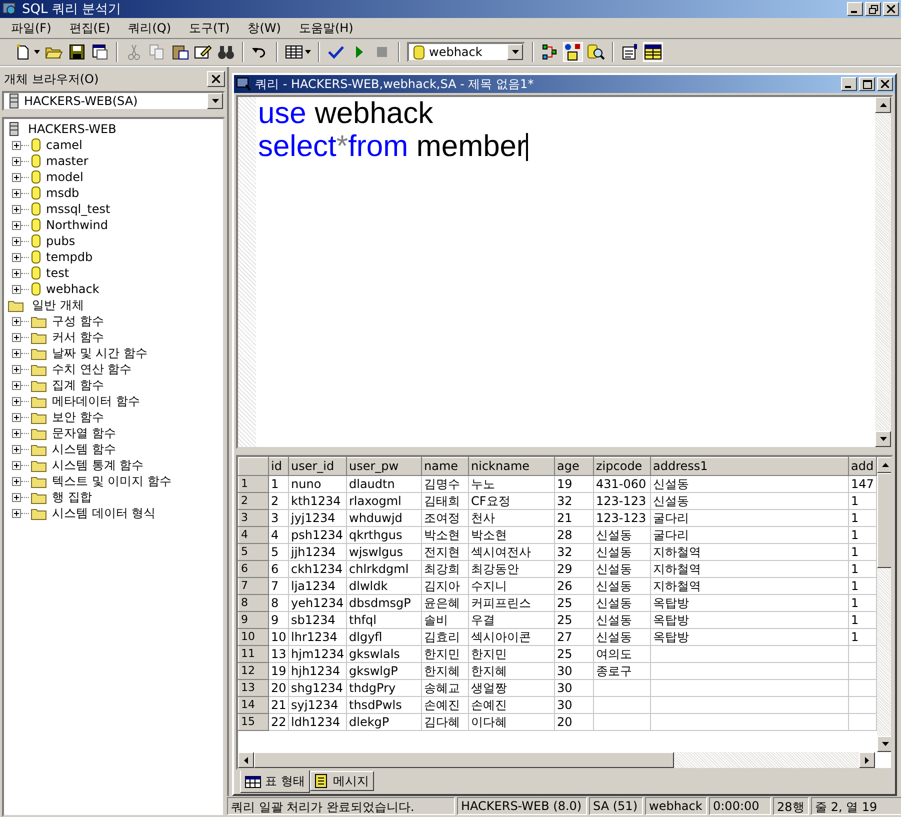 The height and width of the screenshot is (817, 901). What do you see at coordinates (104, 513) in the screenshot?
I see `tree-item: 시스템 데이터 형식` at bounding box center [104, 513].